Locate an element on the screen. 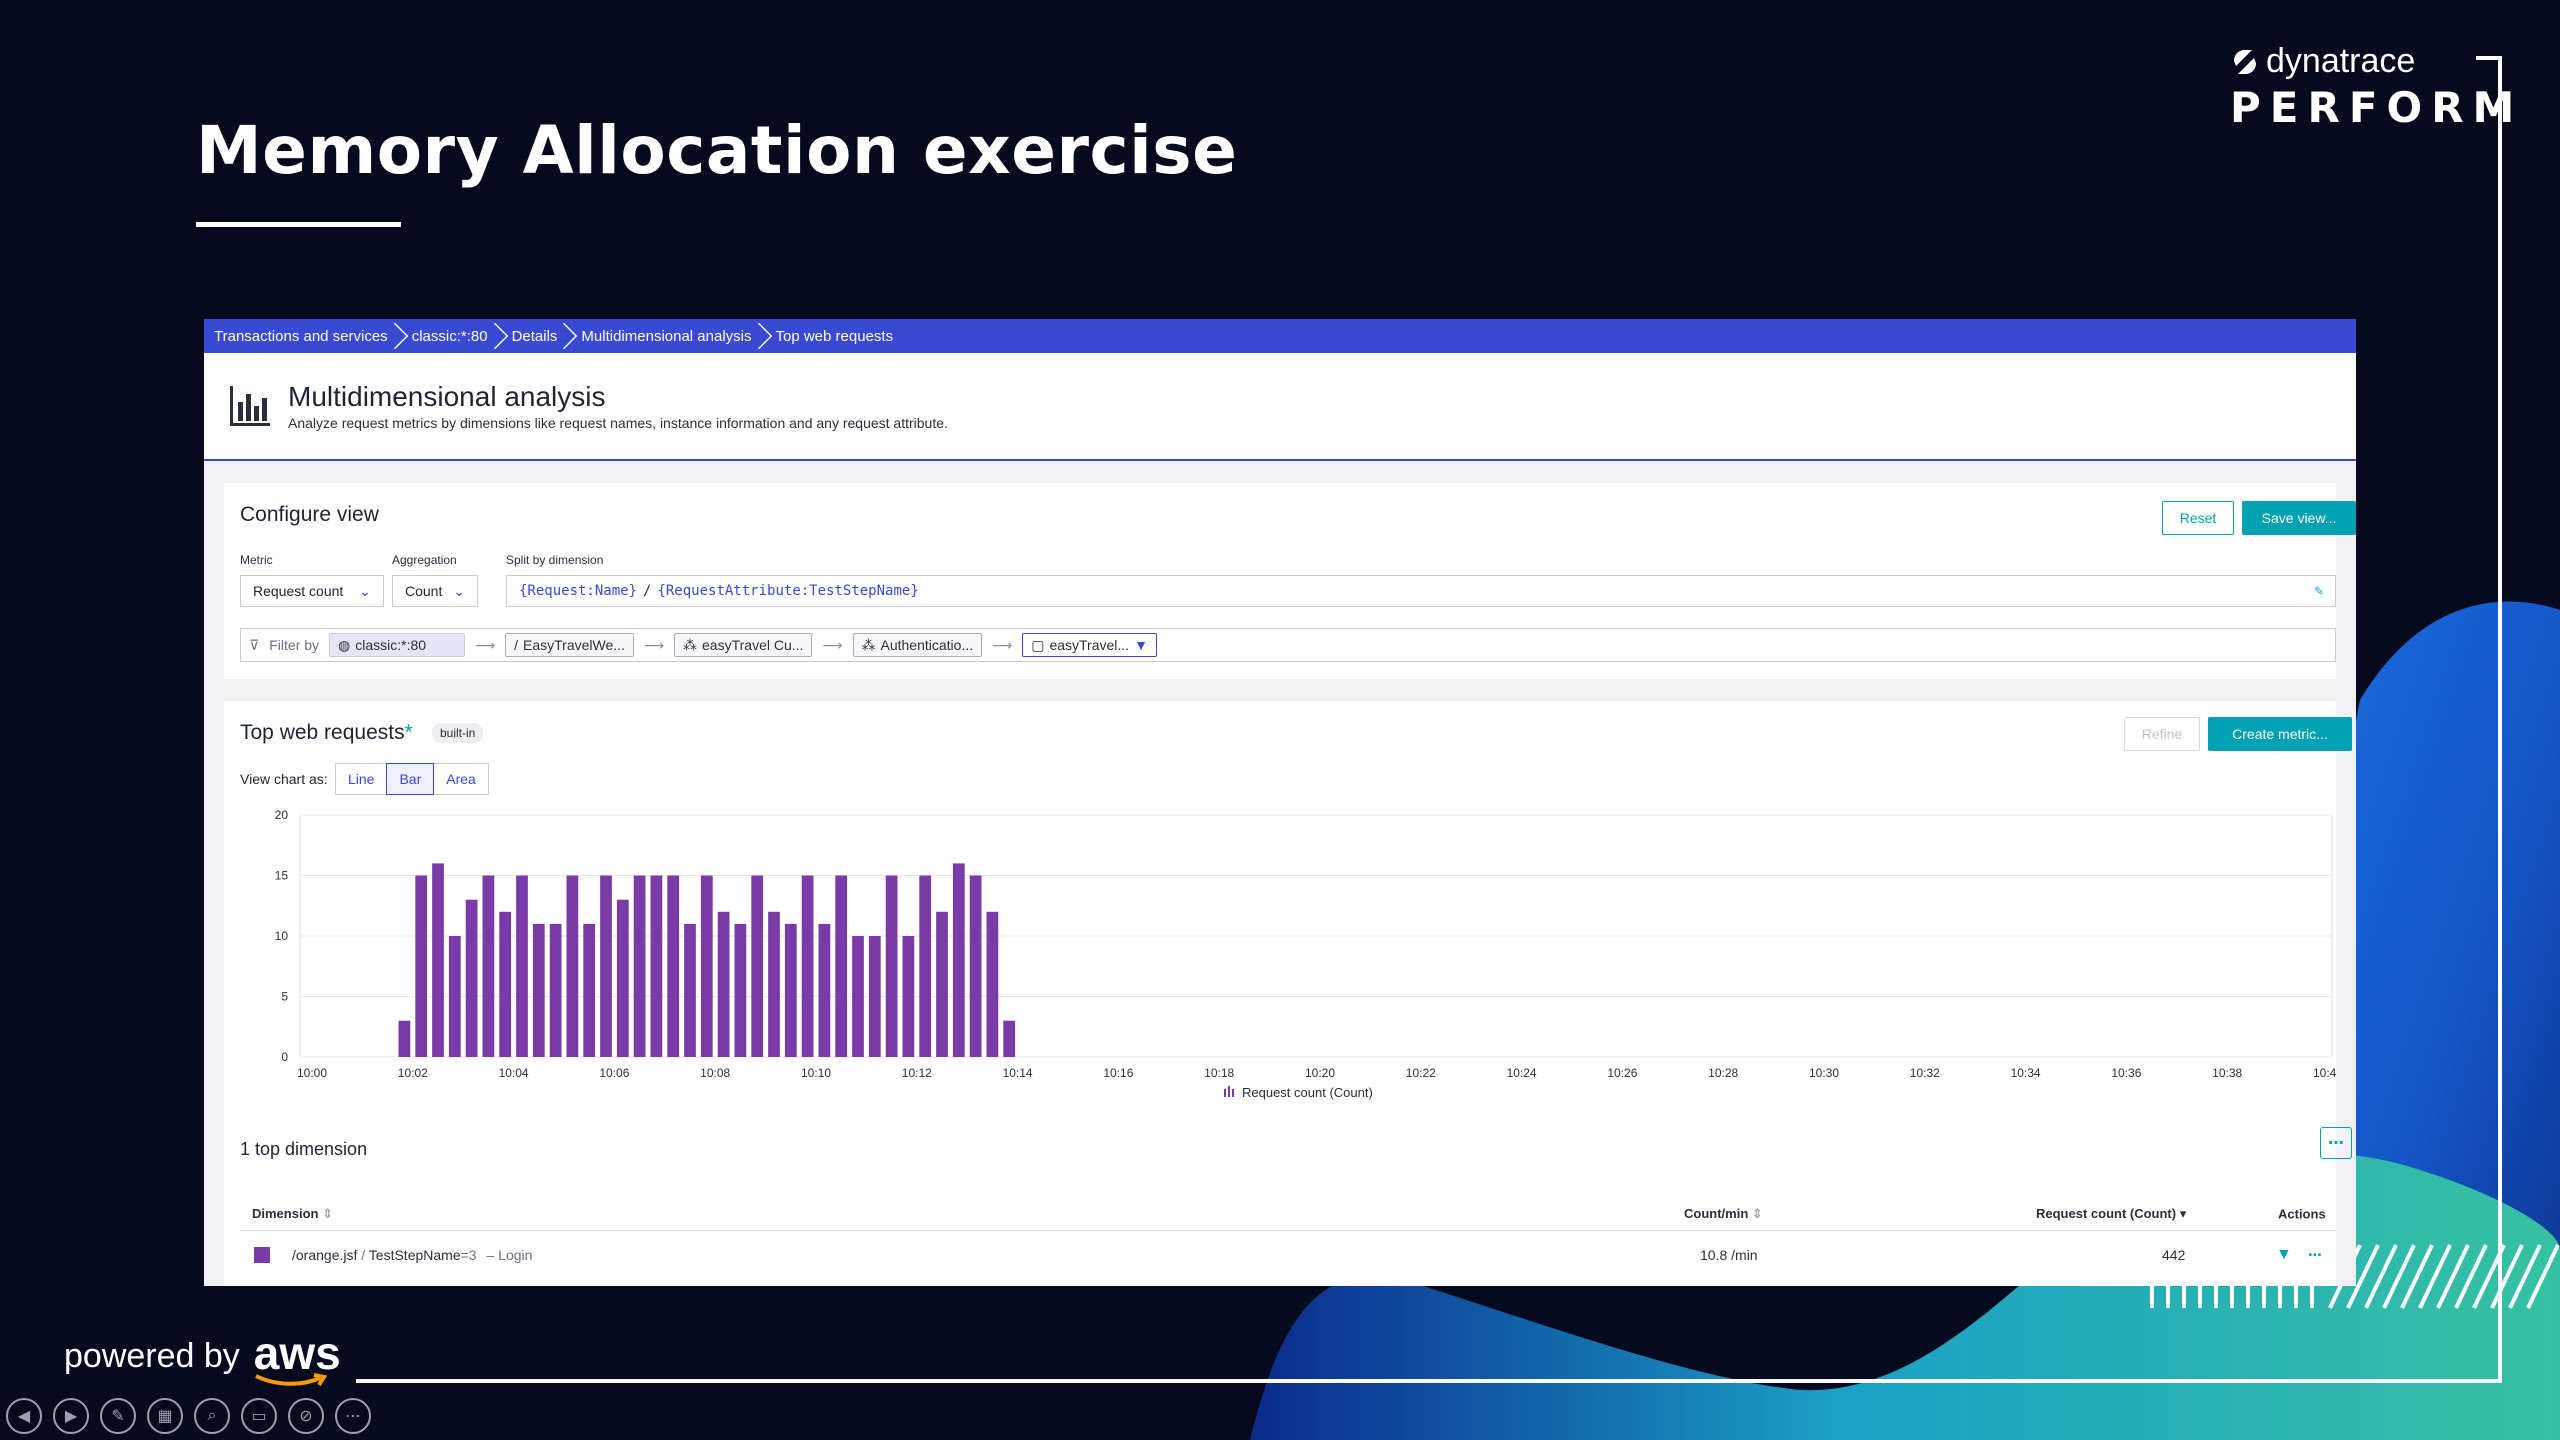 This screenshot has height=1440, width=2560. column-dimension: Dimension ⇕ is located at coordinates (292, 1214).